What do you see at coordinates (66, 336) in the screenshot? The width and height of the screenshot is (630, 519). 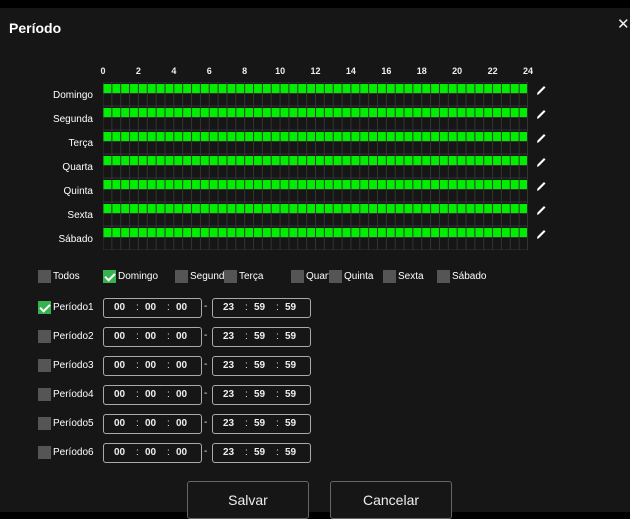 I see `period-check: Período2` at bounding box center [66, 336].